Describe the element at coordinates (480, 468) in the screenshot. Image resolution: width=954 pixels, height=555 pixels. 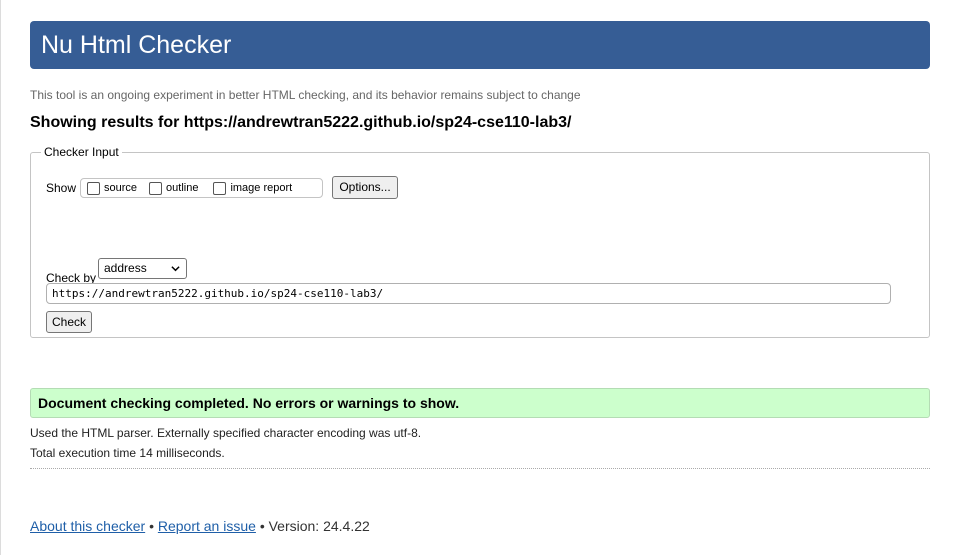
I see `divider` at that location.